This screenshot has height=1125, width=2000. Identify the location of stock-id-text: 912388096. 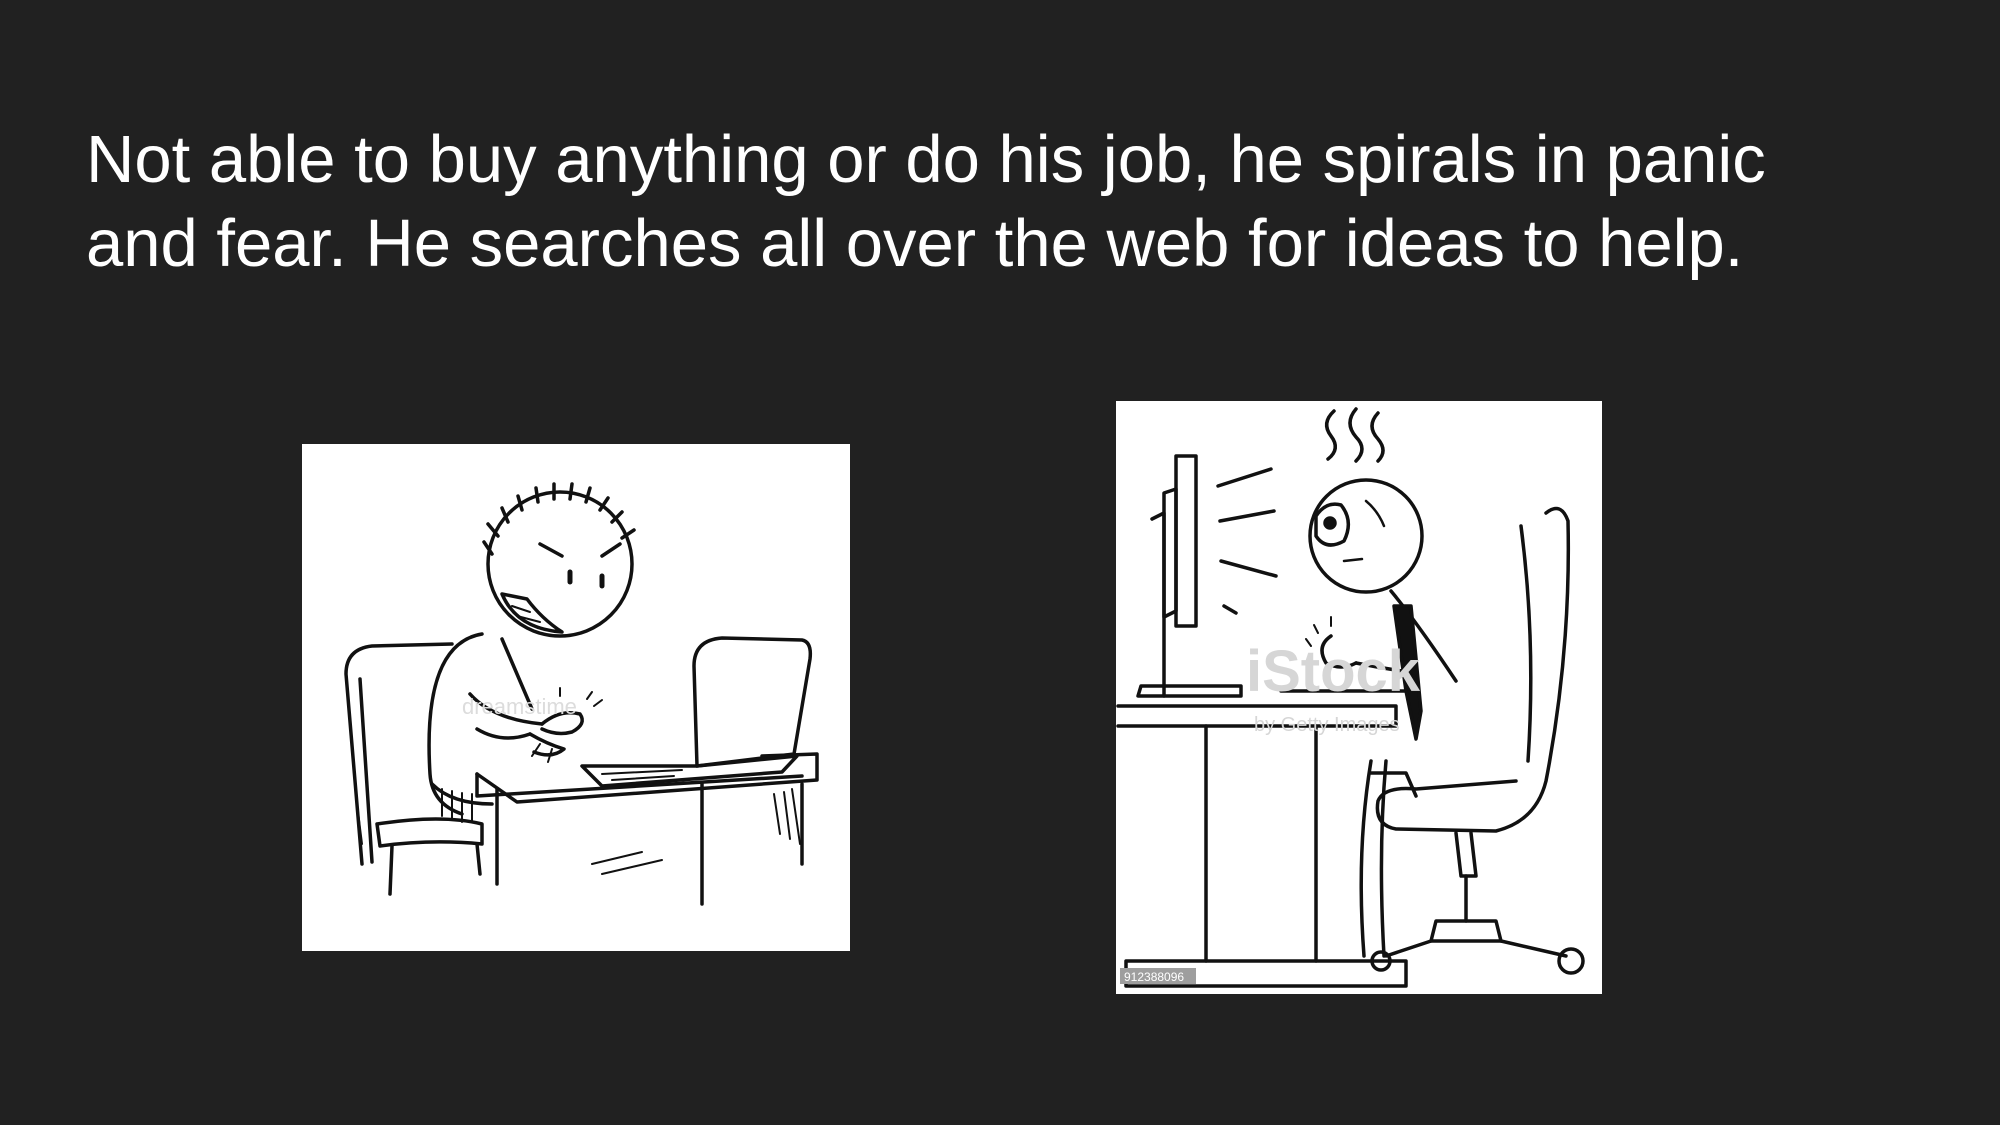
(1154, 977).